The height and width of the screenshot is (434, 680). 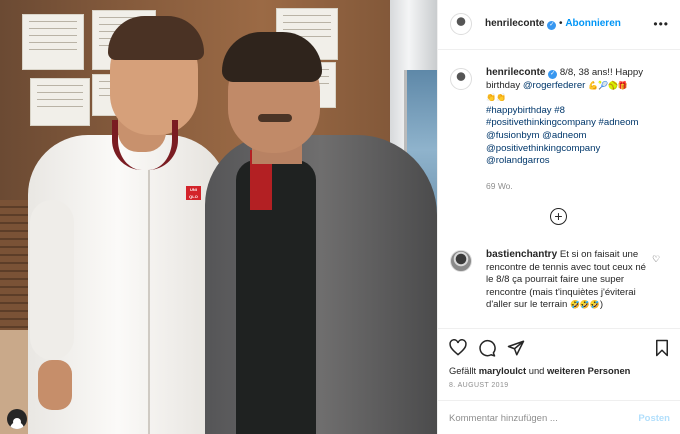 I want to click on post-time-ago: 69 Wo., so click(x=499, y=186).